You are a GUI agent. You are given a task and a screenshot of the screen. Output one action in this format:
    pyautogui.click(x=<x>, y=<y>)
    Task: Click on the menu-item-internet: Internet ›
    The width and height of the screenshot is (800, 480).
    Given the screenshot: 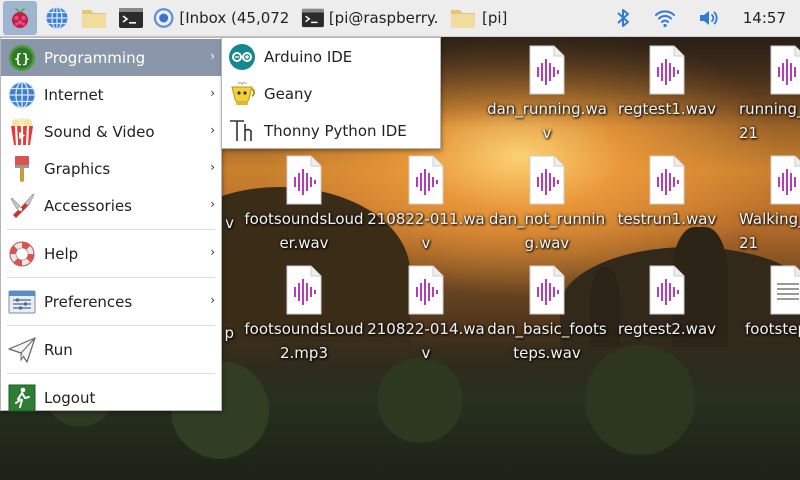 What is the action you would take?
    pyautogui.click(x=111, y=94)
    